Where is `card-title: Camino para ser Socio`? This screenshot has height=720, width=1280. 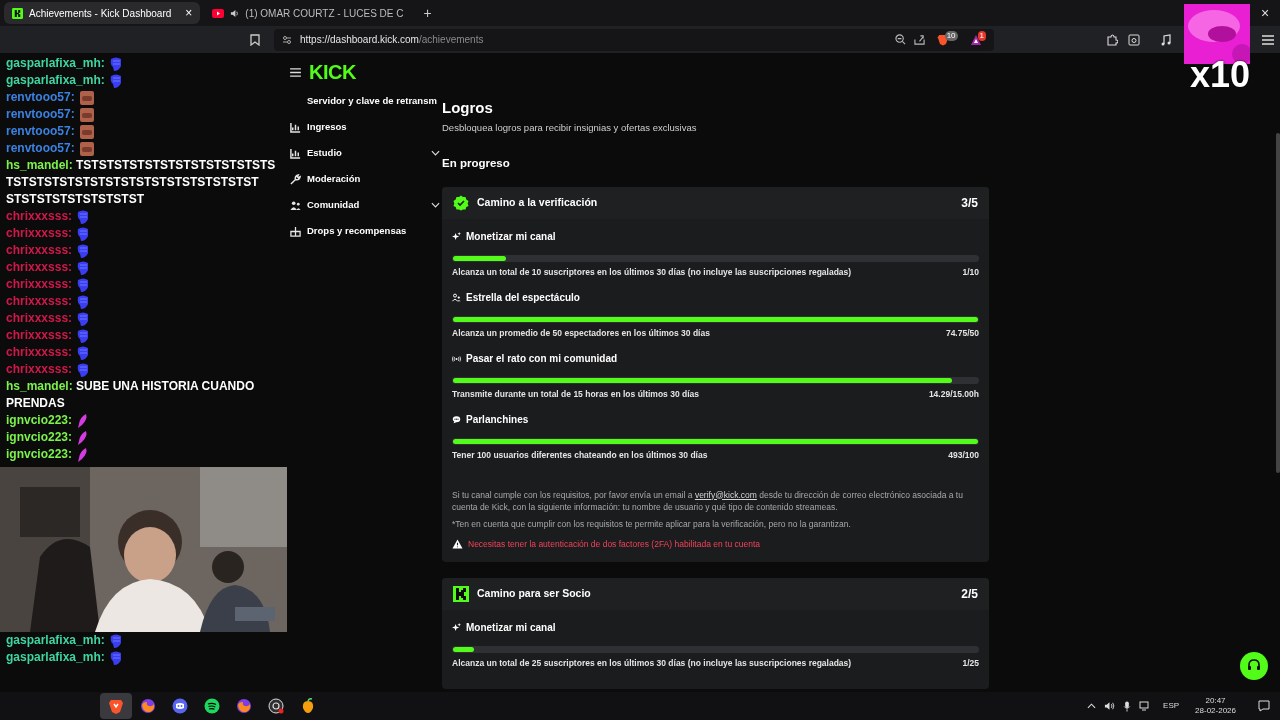
card-title: Camino para ser Socio is located at coordinates (534, 593).